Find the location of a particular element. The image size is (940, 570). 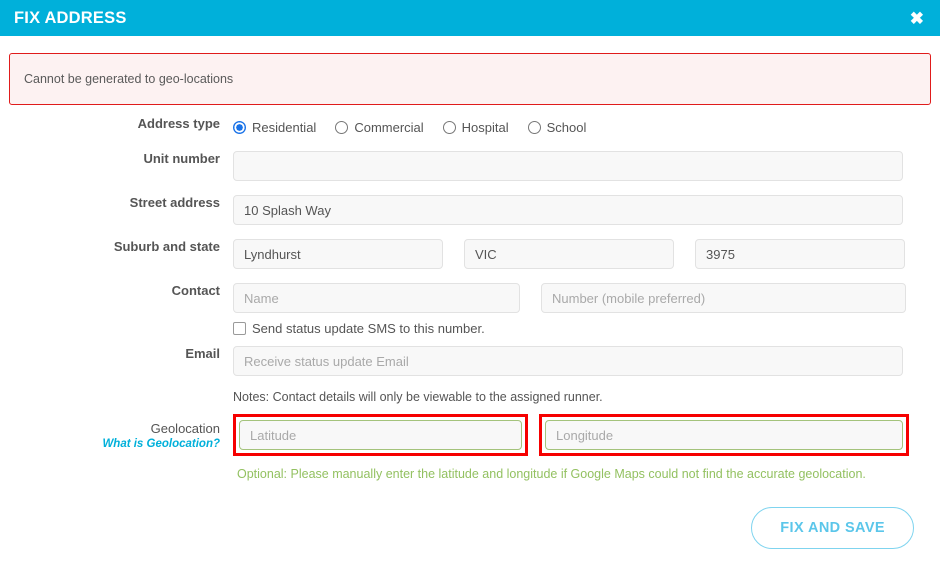

state-input is located at coordinates (569, 254).